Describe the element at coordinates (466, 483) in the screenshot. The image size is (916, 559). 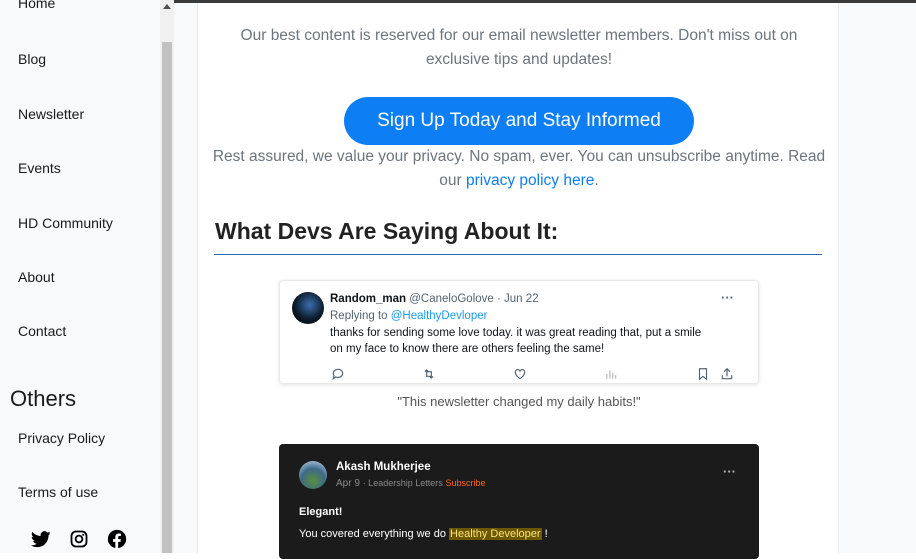
I see `subscribe-link: Subscribe` at that location.